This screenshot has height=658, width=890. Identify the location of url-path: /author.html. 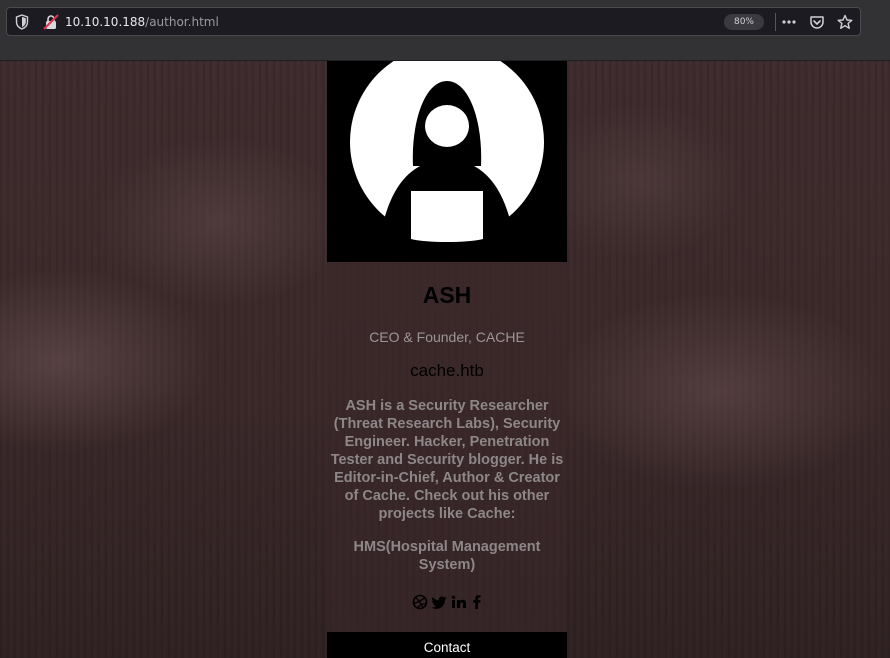
(182, 22).